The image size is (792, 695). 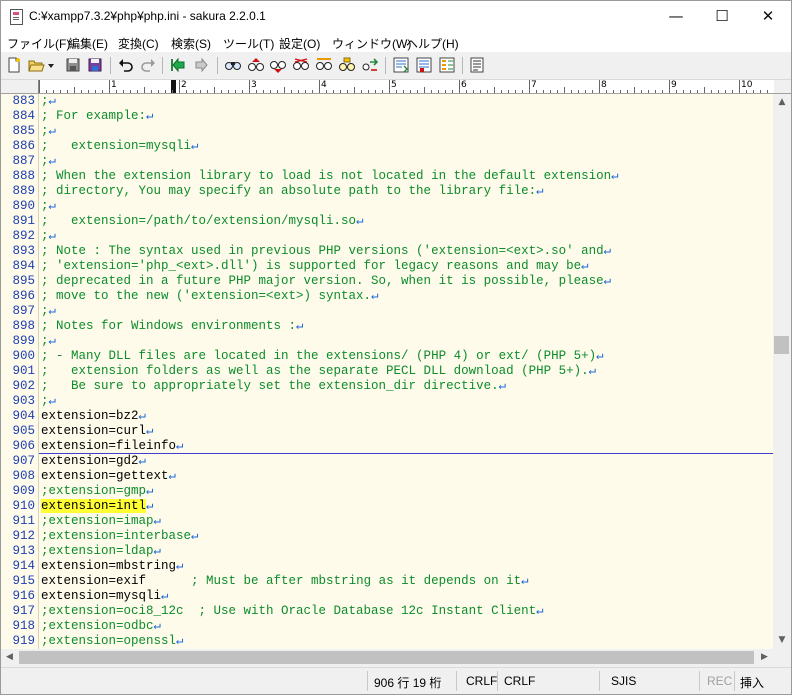 What do you see at coordinates (126, 65) in the screenshot?
I see `undo-icon` at bounding box center [126, 65].